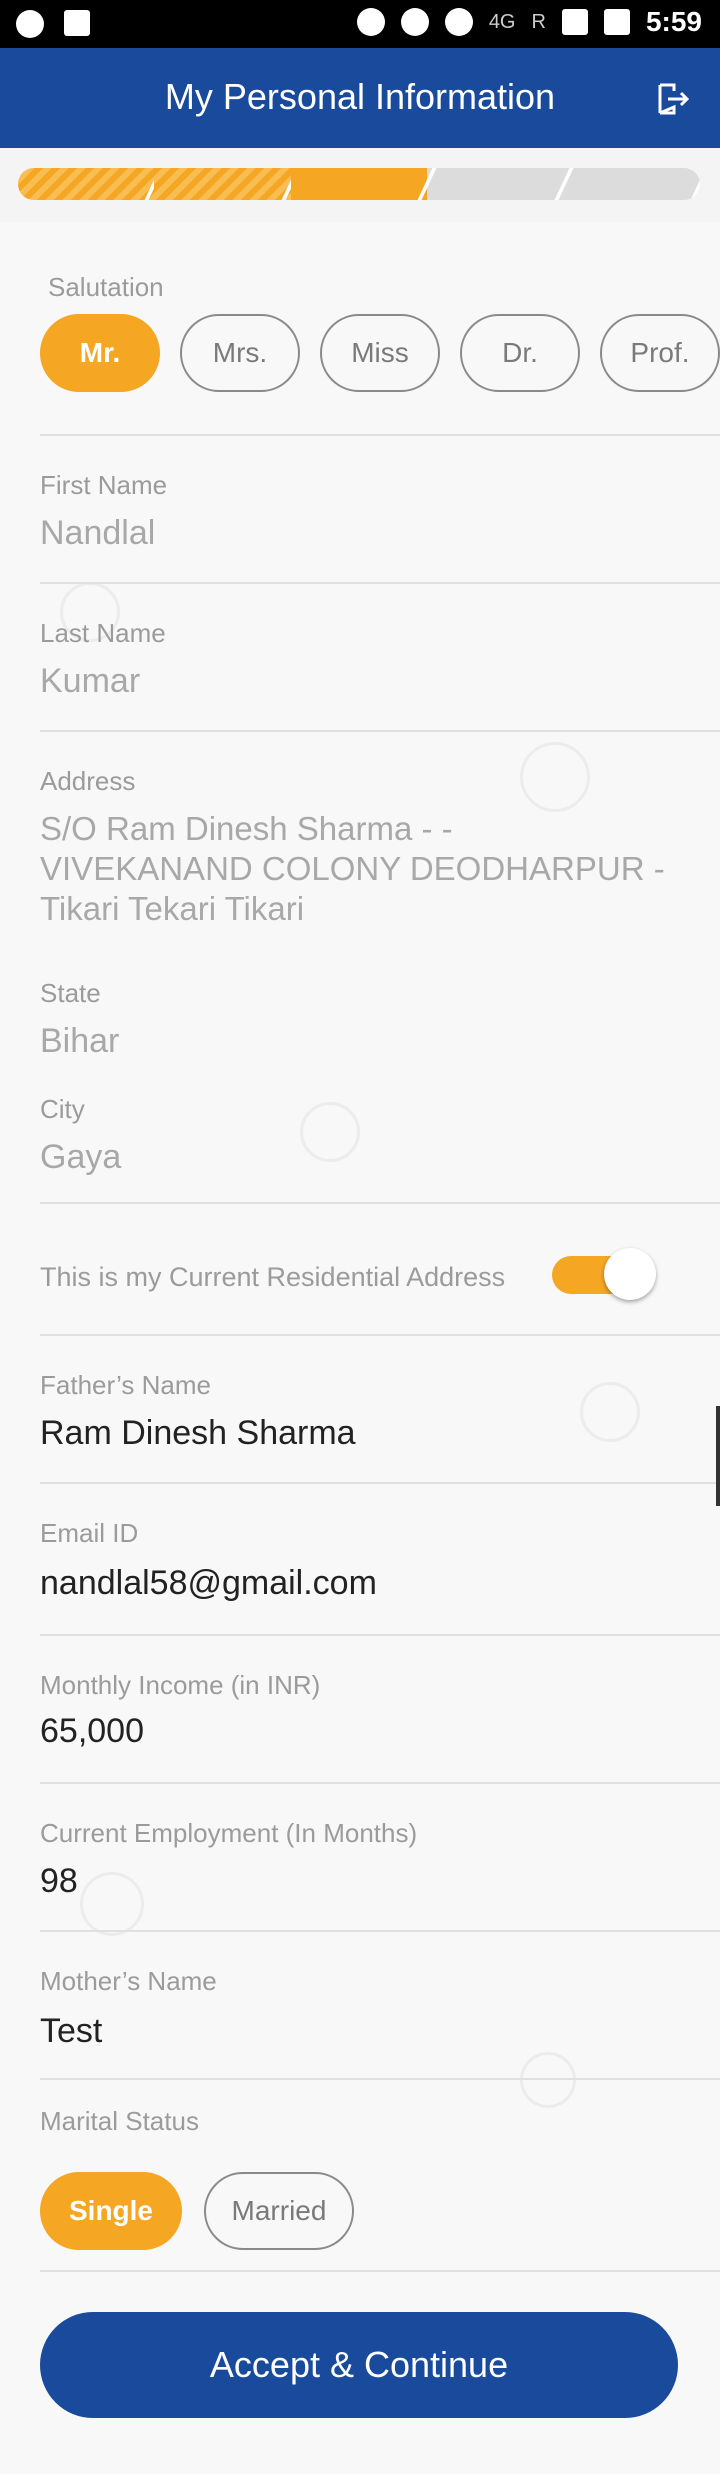  What do you see at coordinates (414, 22) in the screenshot?
I see `alarm-icon` at bounding box center [414, 22].